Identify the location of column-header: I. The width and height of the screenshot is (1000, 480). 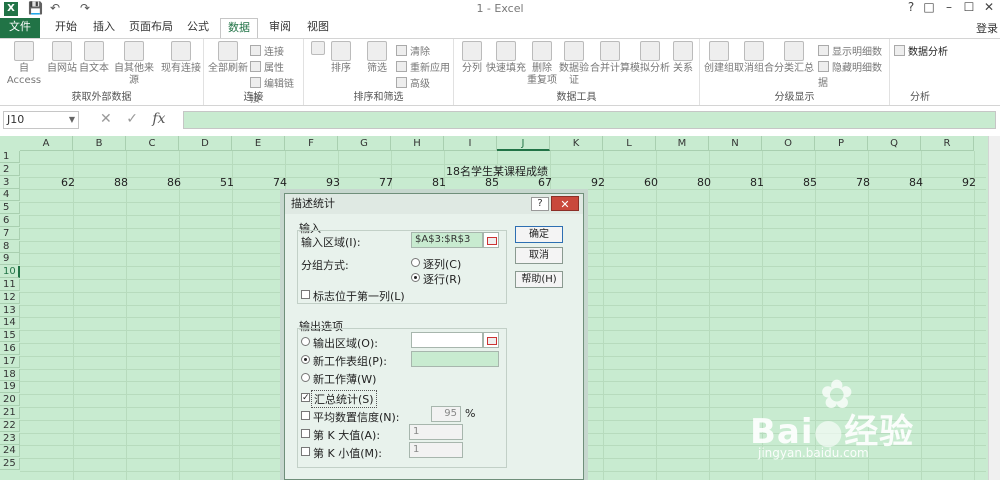
(470, 143).